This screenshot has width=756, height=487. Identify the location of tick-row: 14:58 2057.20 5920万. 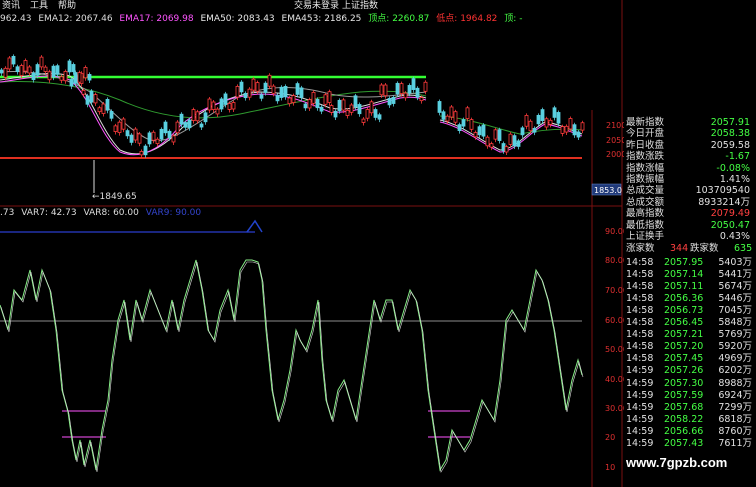
(691, 346).